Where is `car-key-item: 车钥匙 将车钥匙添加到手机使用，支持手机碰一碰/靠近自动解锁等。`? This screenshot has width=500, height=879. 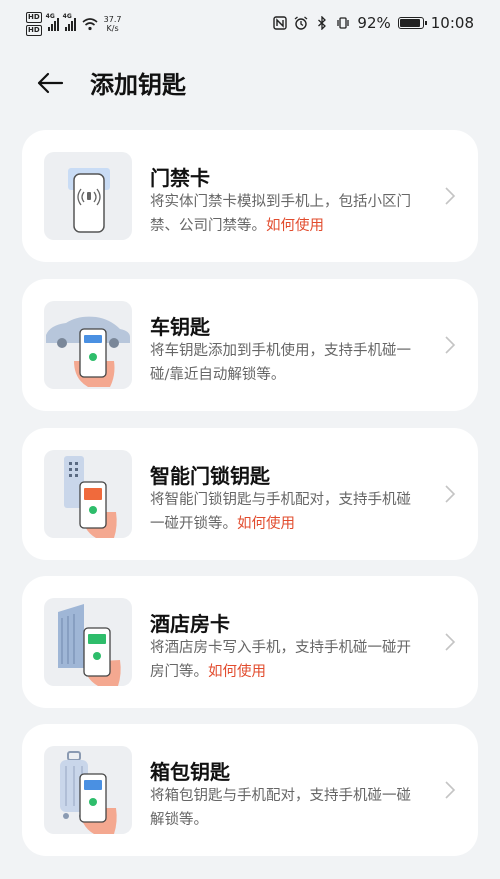
car-key-item: 车钥匙 将车钥匙添加到手机使用，支持手机碰一碰/靠近自动解锁等。 is located at coordinates (250, 345).